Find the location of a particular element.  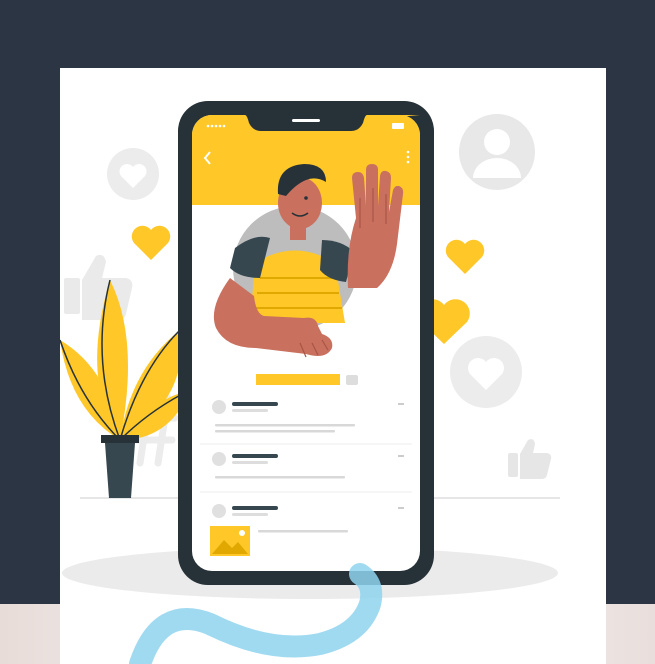

name-bar is located at coordinates (298, 379).